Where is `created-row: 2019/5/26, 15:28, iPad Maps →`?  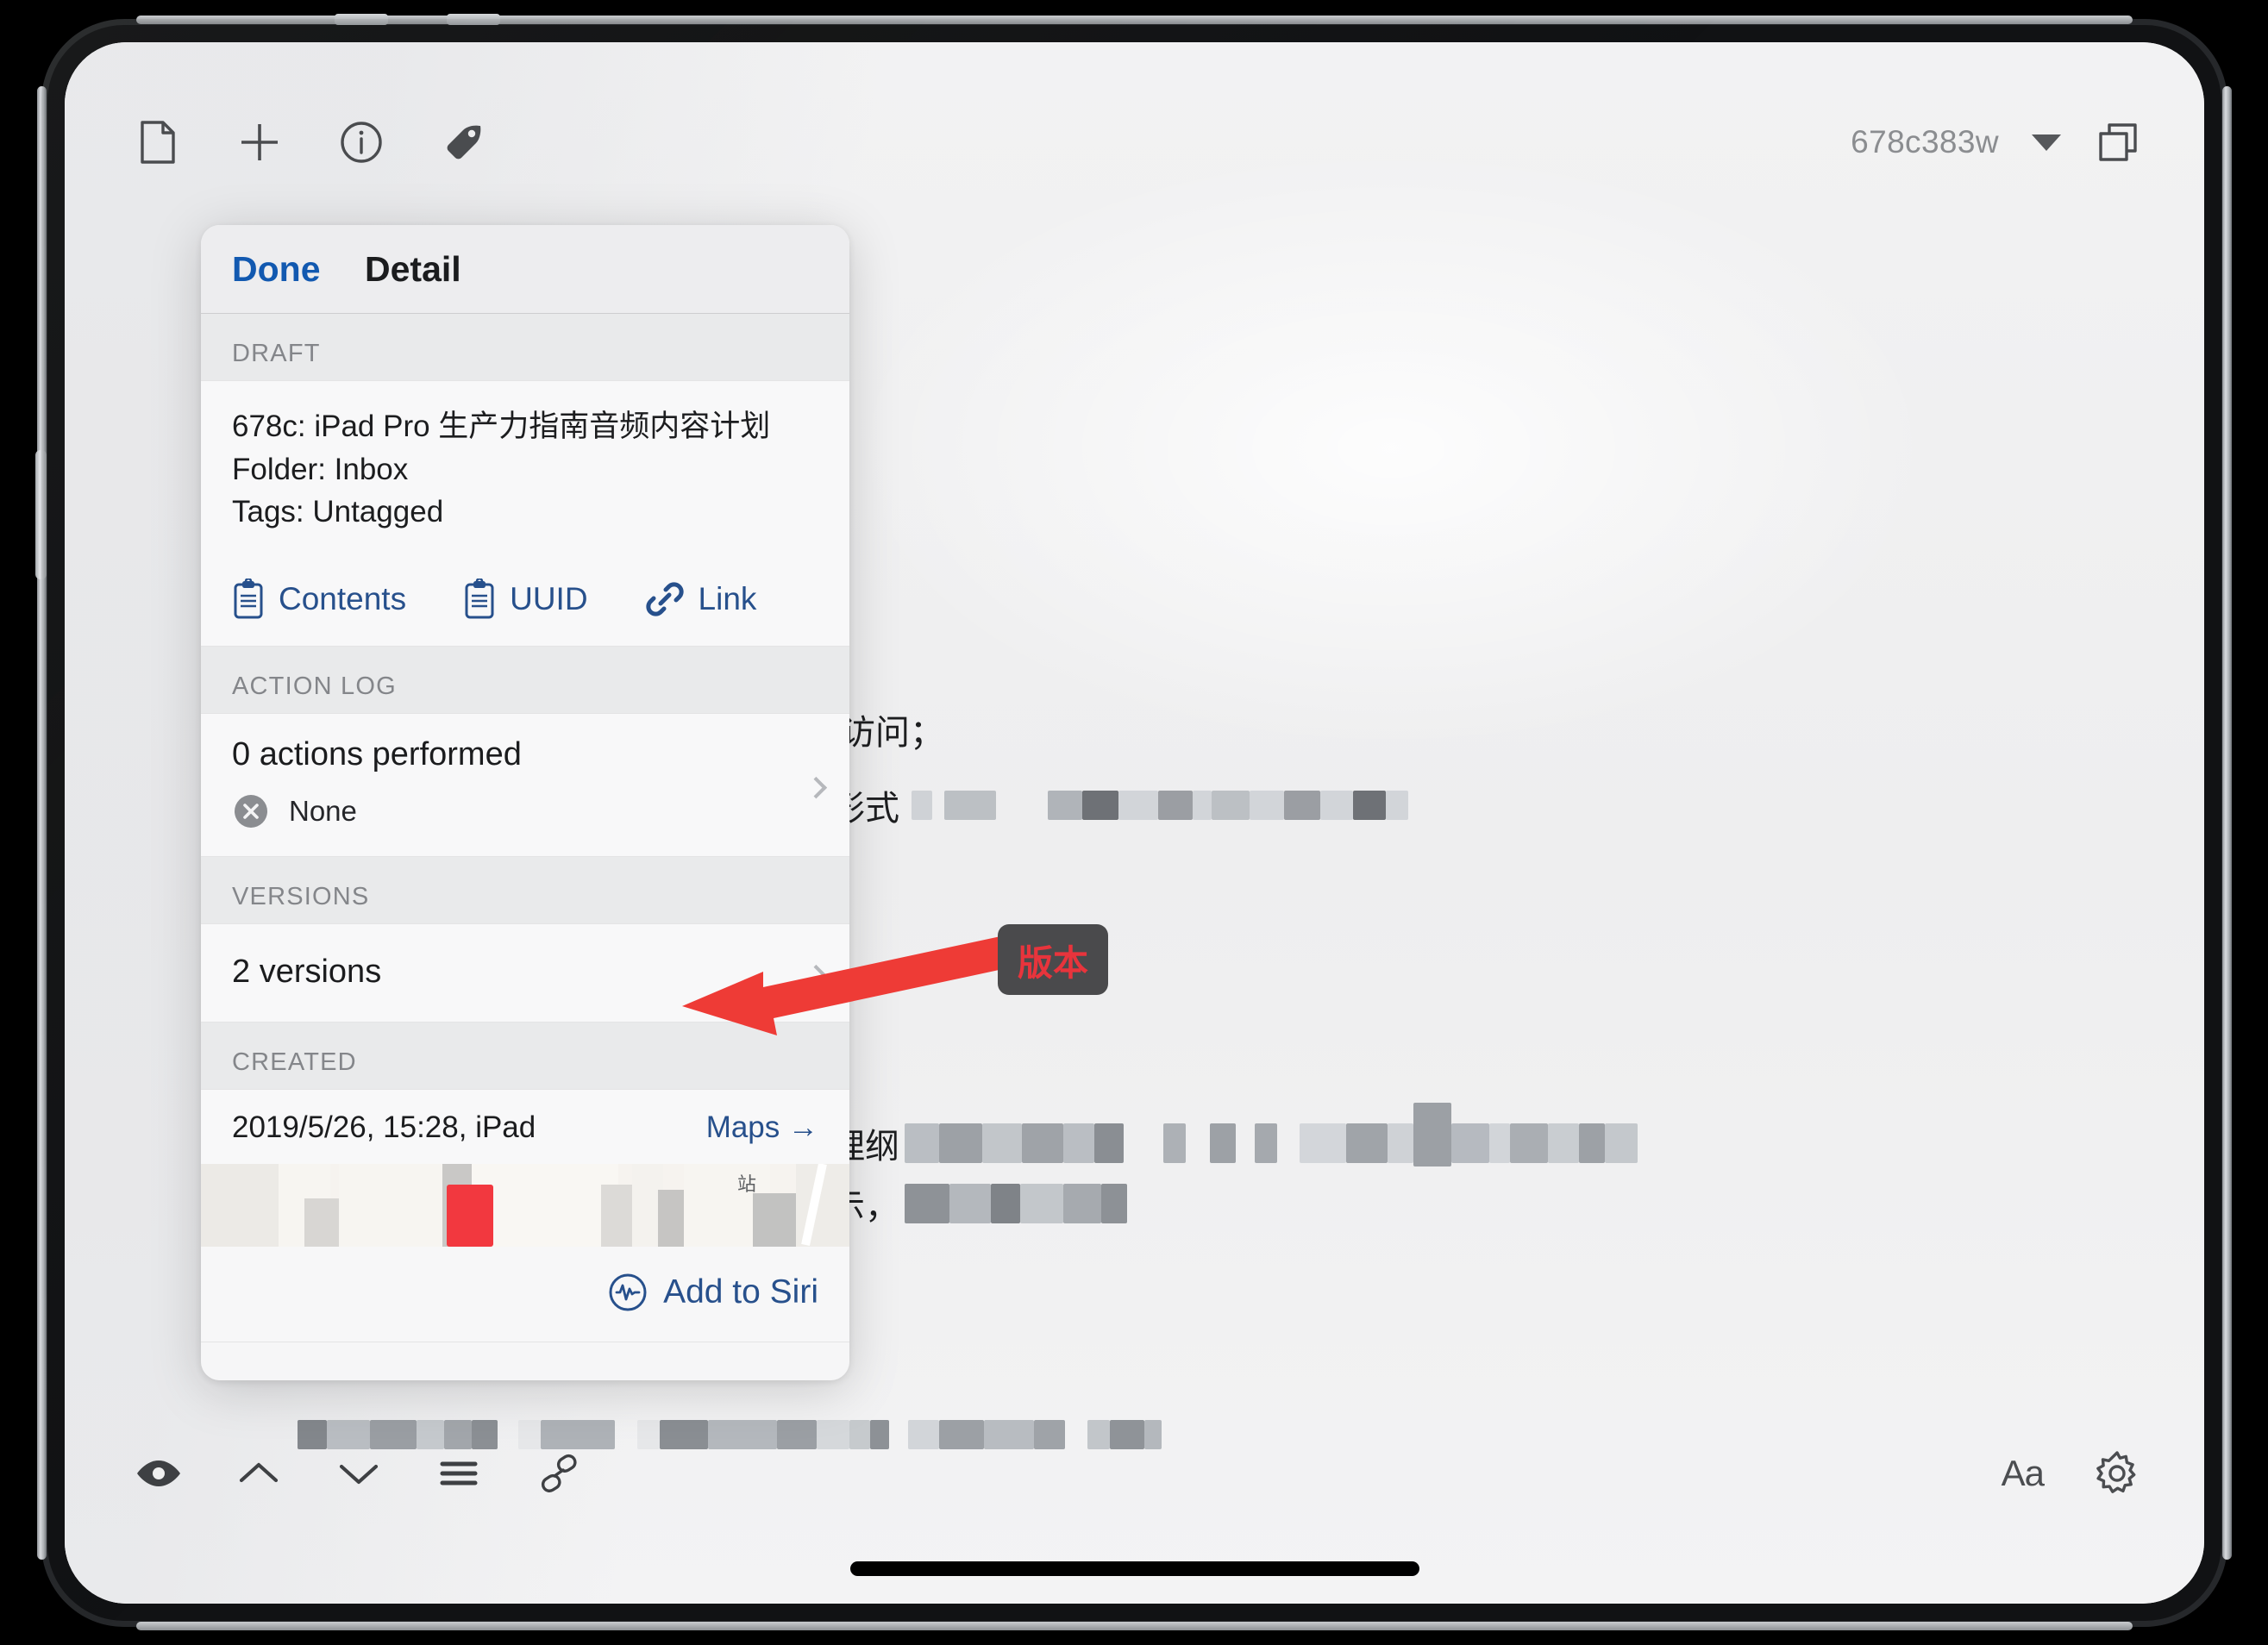
created-row: 2019/5/26, 15:28, iPad Maps → is located at coordinates (525, 1127).